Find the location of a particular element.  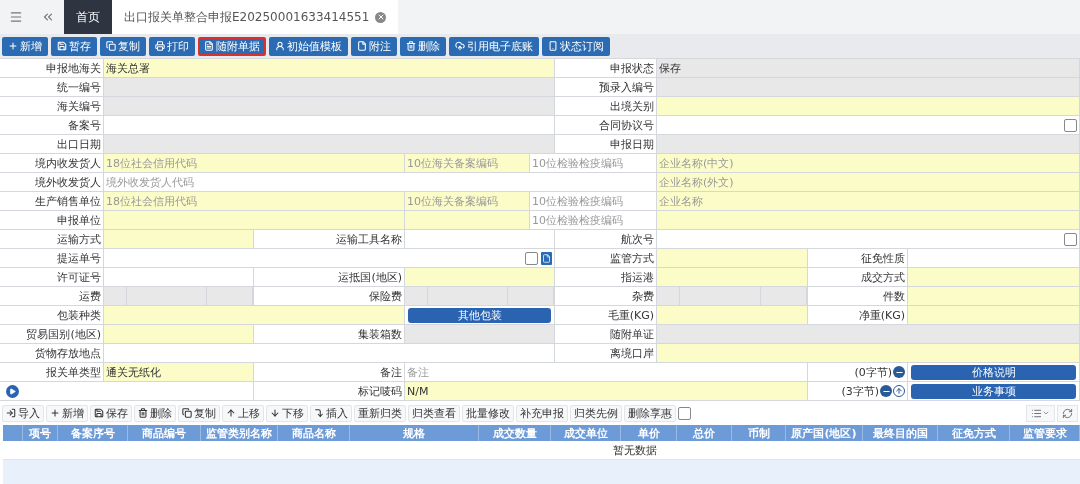

toolbar-button: 导入 is located at coordinates (23, 413).